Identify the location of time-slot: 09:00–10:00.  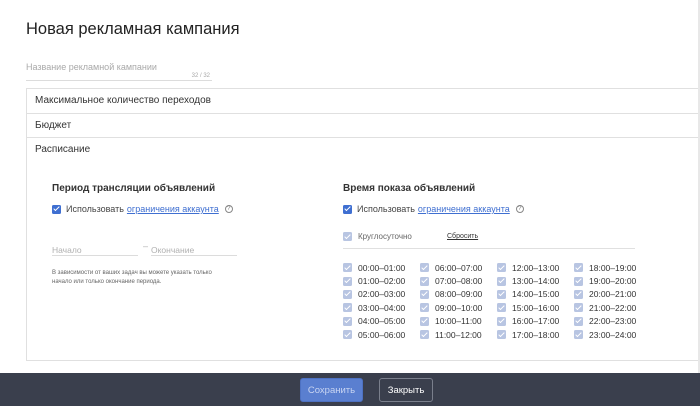
(458, 307).